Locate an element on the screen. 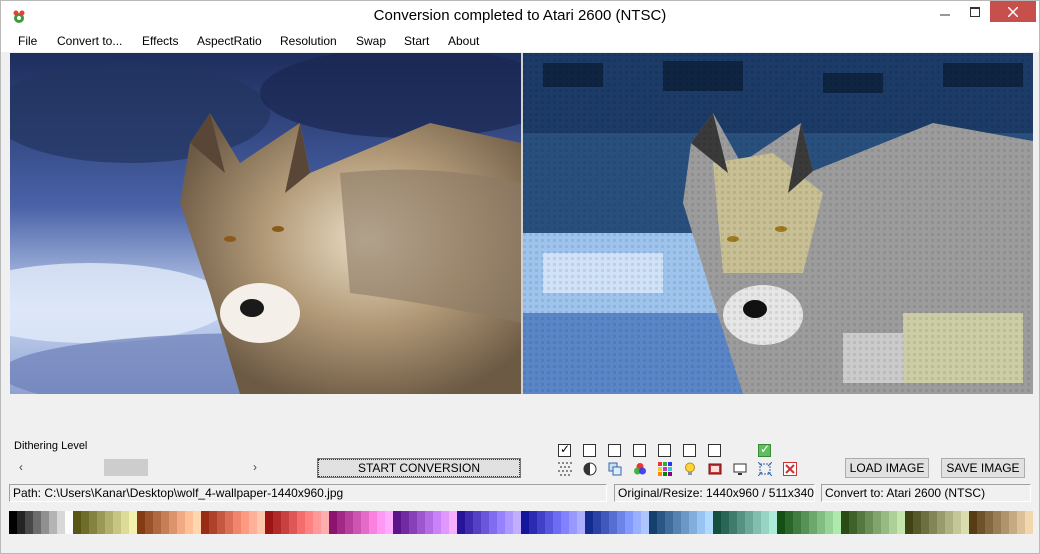 This screenshot has width=1040, height=554. chevron-left-icon: ‹ is located at coordinates (21, 467).